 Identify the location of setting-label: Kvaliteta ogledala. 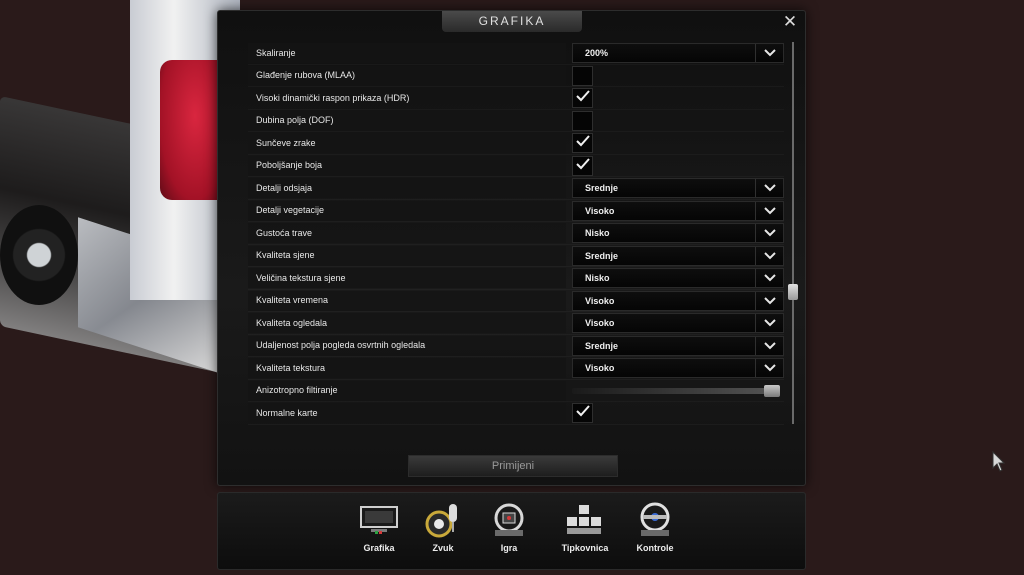
(292, 322).